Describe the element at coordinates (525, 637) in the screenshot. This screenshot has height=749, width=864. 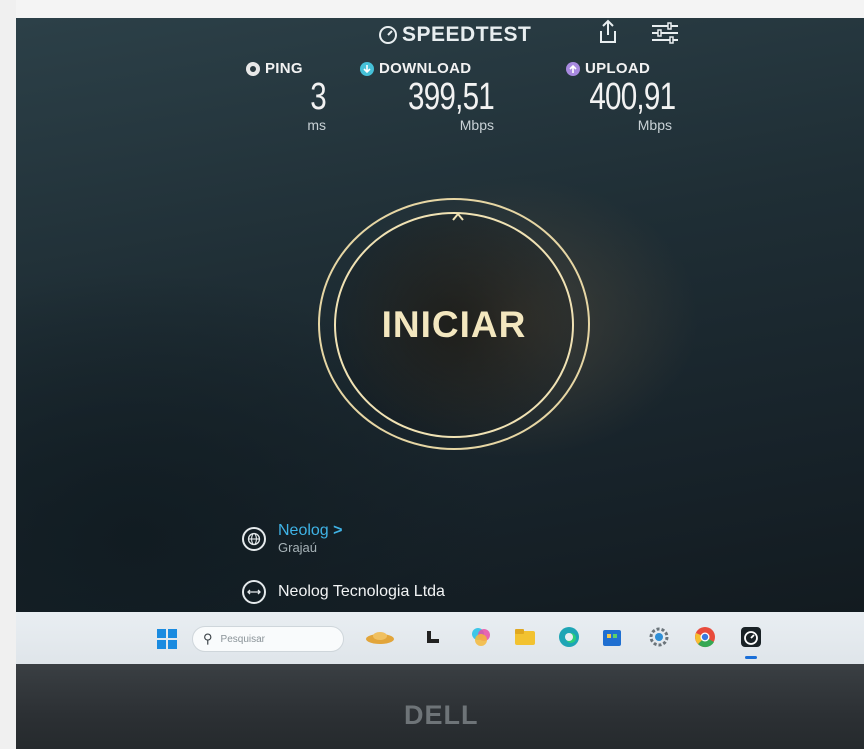
I see `file-explorer-icon` at that location.